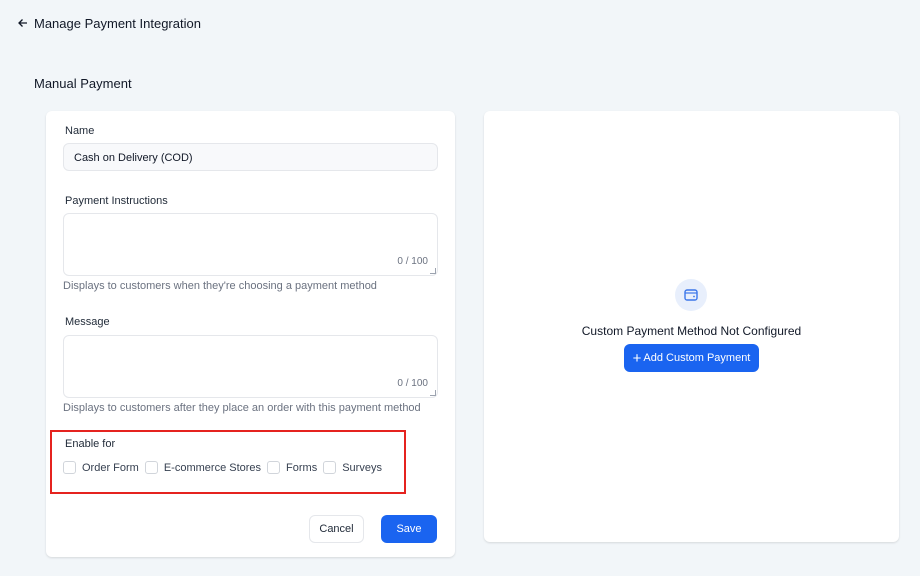 The height and width of the screenshot is (576, 920). I want to click on enable-for-options: Order Form E-commerce Stores Forms Surveys, so click(225, 470).